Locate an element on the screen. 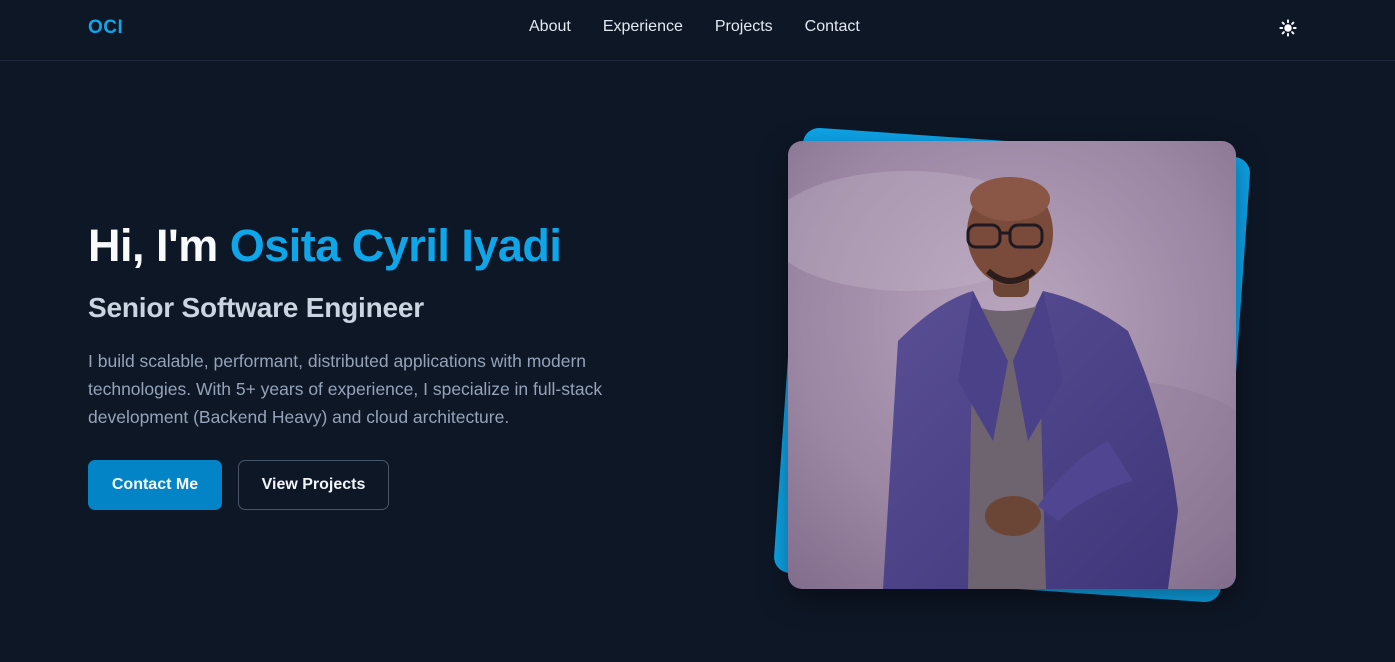  view-projects-button: View Projects is located at coordinates (313, 485).